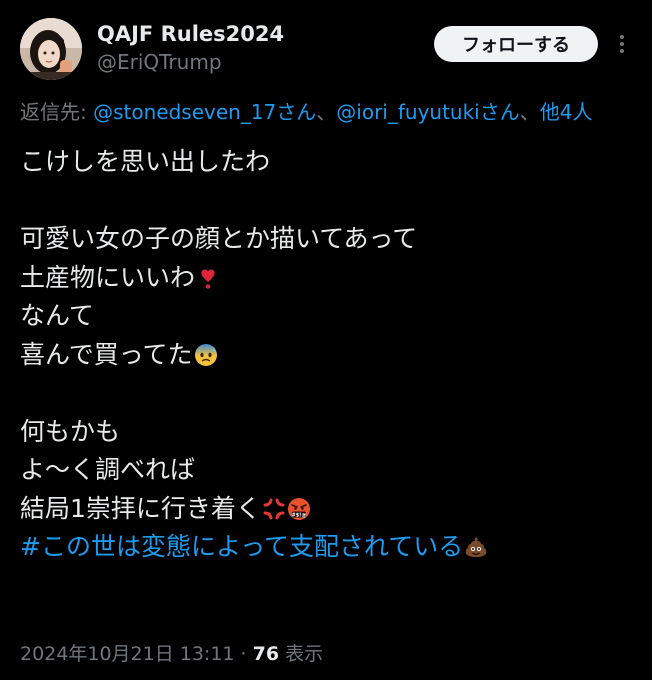 This screenshot has width=652, height=680. I want to click on mention-link: @stonedseven_17さん, so click(204, 112).